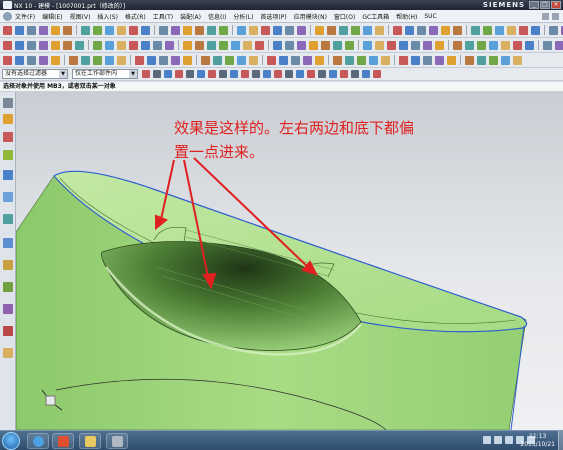  What do you see at coordinates (534, 5) in the screenshot?
I see `minimize-button: _` at bounding box center [534, 5].